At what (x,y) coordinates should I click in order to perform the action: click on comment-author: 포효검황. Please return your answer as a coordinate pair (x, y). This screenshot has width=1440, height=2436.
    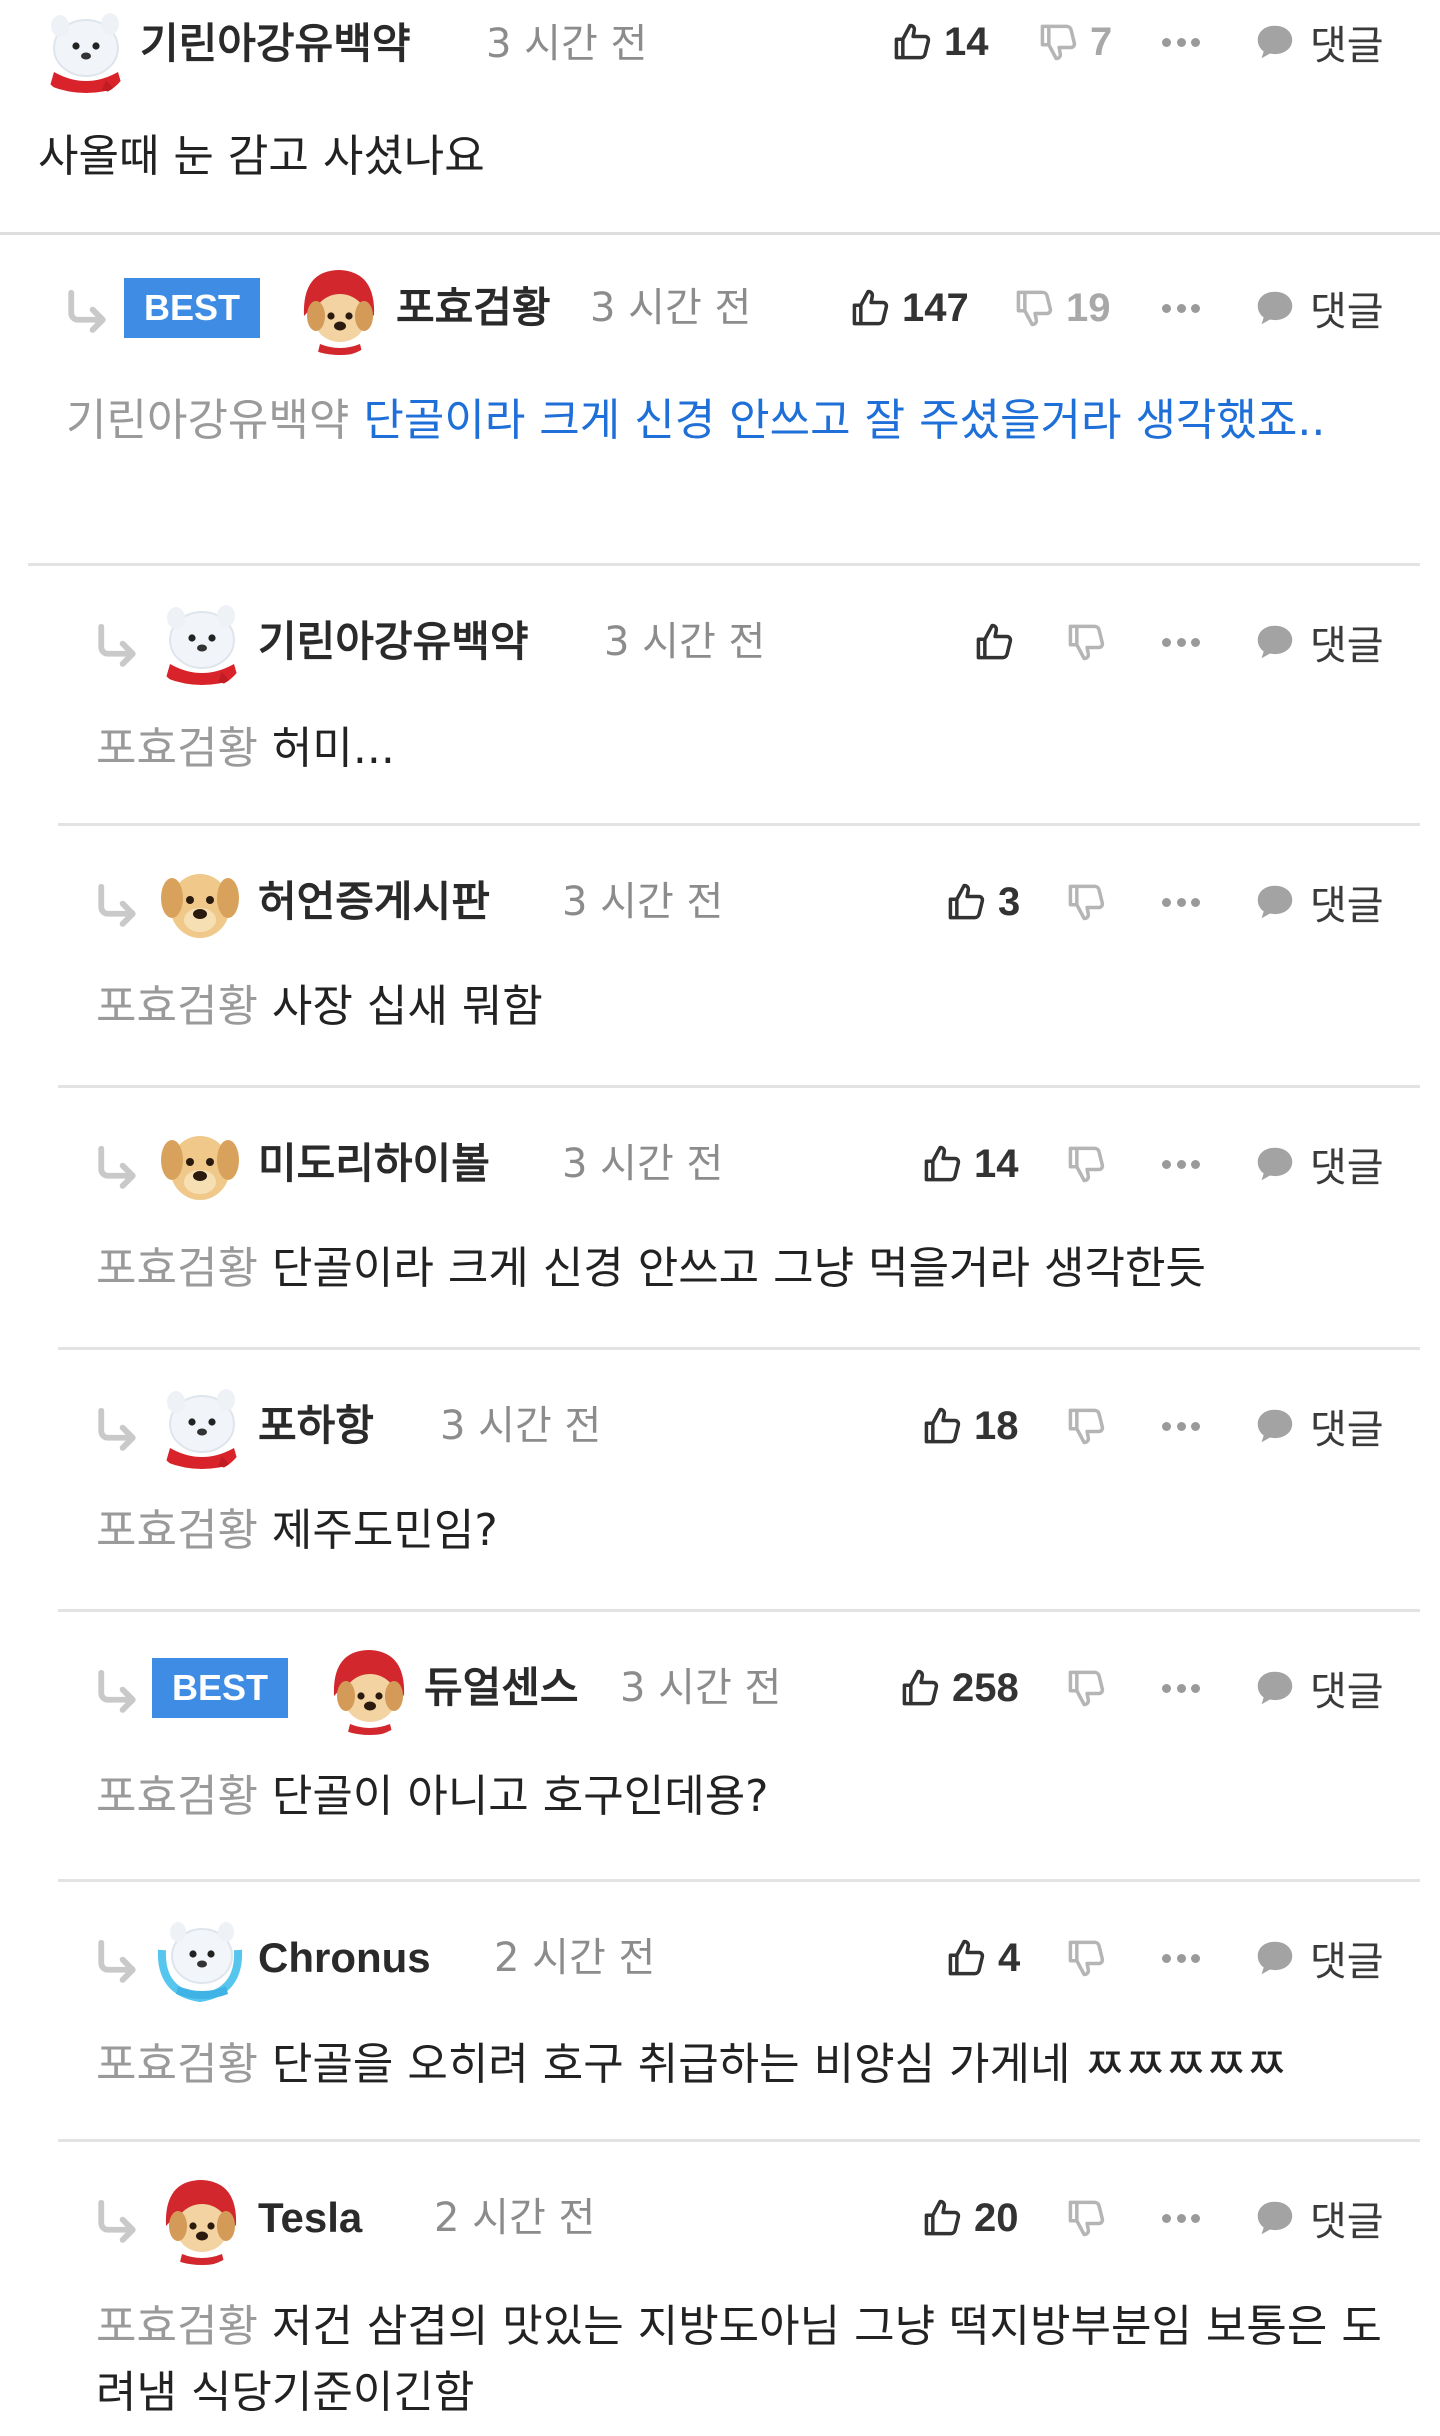
    Looking at the image, I should click on (473, 308).